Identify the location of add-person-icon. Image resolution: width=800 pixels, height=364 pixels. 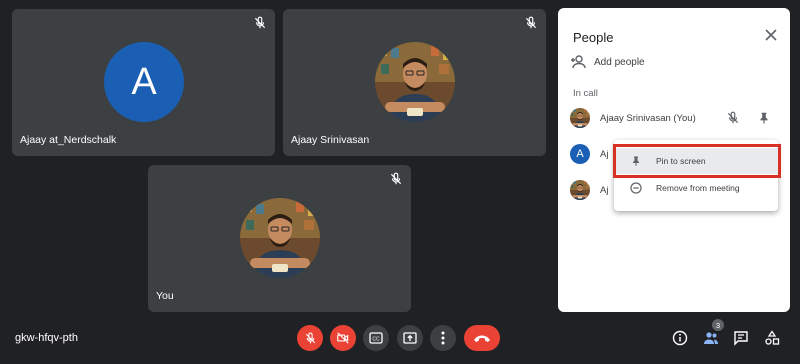
(578, 62).